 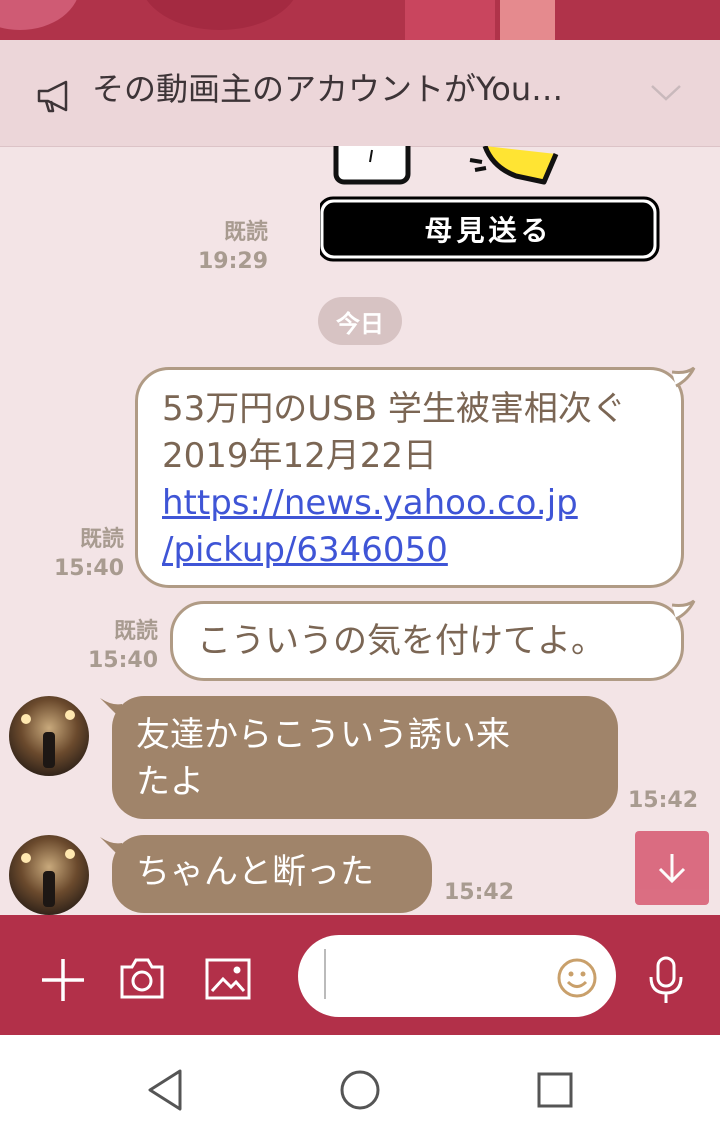 What do you see at coordinates (365, 757) in the screenshot?
I see `incoming-message-bubble: 友達からこういう誘い来 たよ` at bounding box center [365, 757].